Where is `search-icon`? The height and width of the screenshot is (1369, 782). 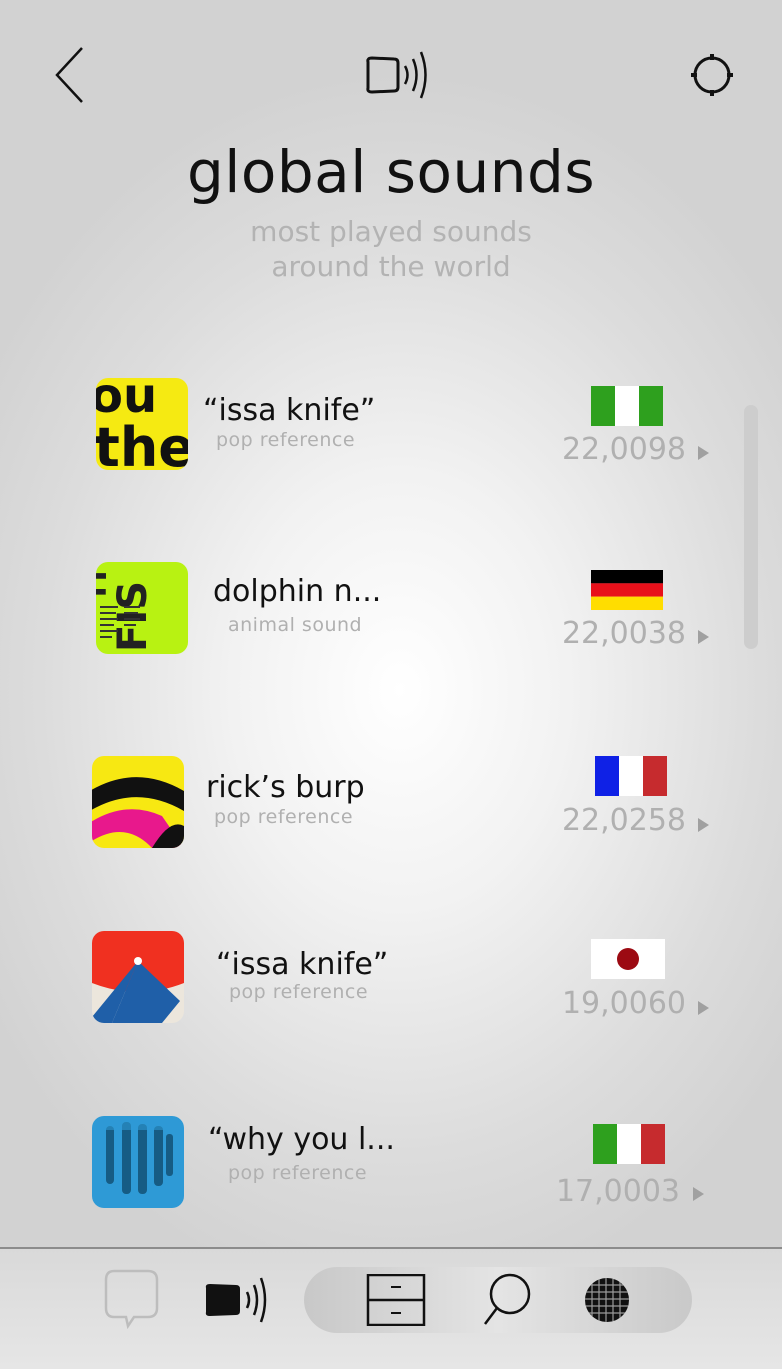
search-icon is located at coordinates (507, 1299).